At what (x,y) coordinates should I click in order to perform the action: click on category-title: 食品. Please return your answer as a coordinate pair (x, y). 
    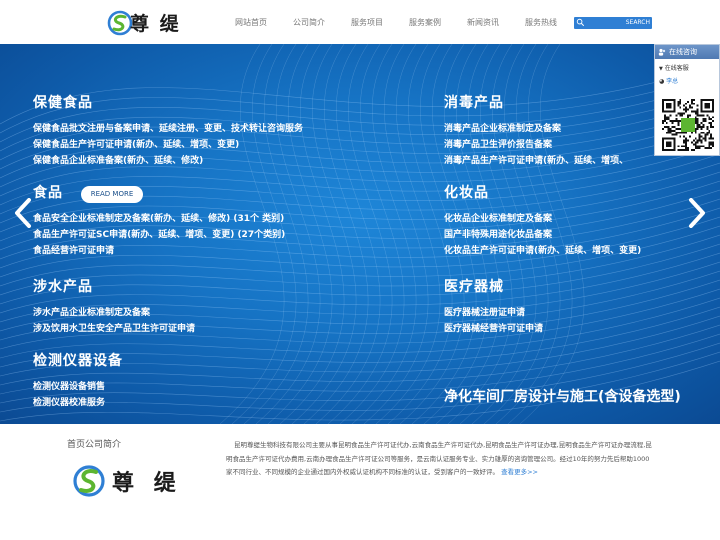
    Looking at the image, I should click on (159, 192).